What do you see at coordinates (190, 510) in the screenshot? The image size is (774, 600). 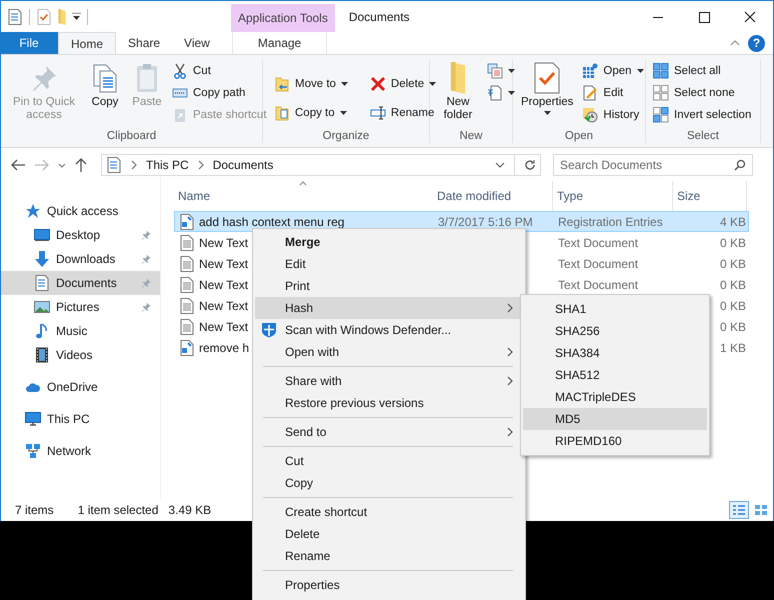 I see `selection-size: 3.49 KB` at bounding box center [190, 510].